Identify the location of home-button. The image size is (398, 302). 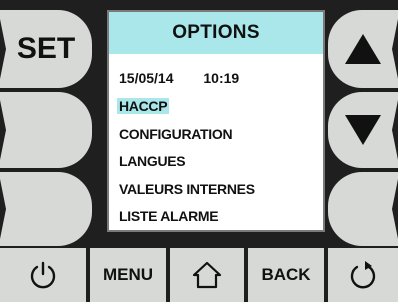
(207, 275).